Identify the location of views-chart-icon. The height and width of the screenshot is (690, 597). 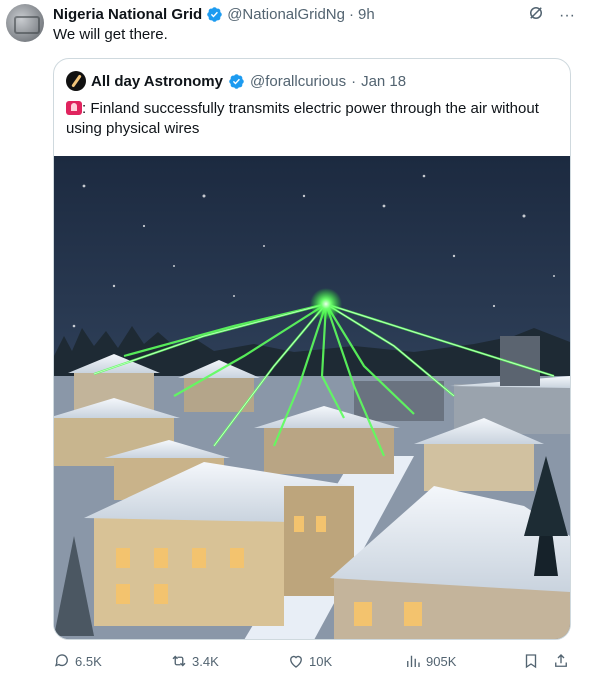
(413, 661).